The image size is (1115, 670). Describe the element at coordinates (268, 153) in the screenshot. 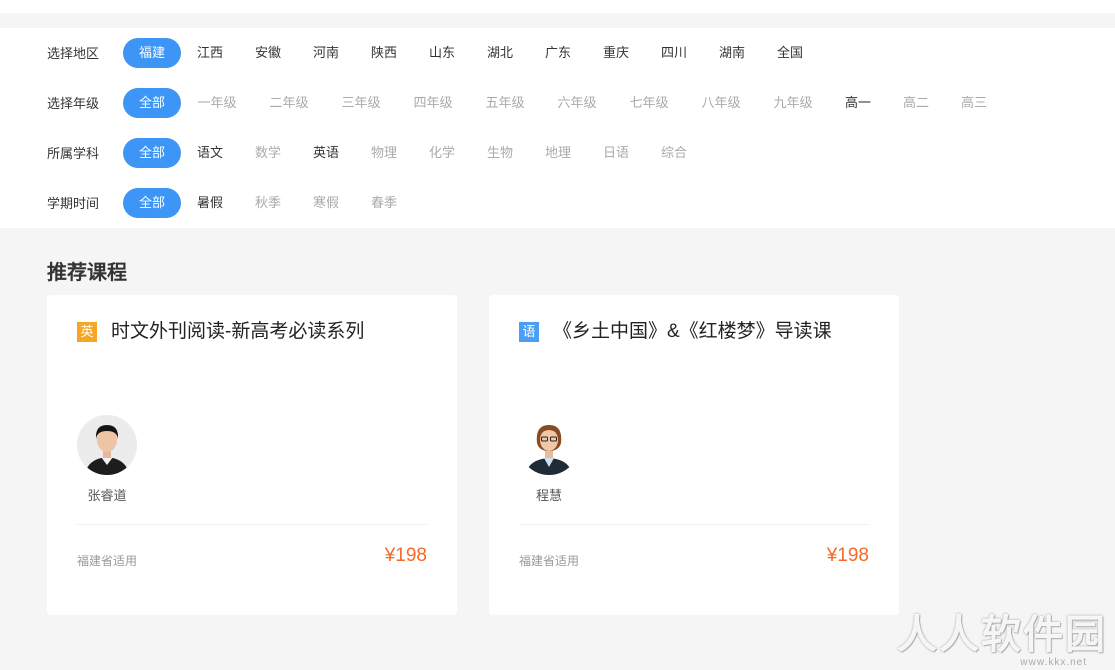

I see `filter-option: 数学` at that location.